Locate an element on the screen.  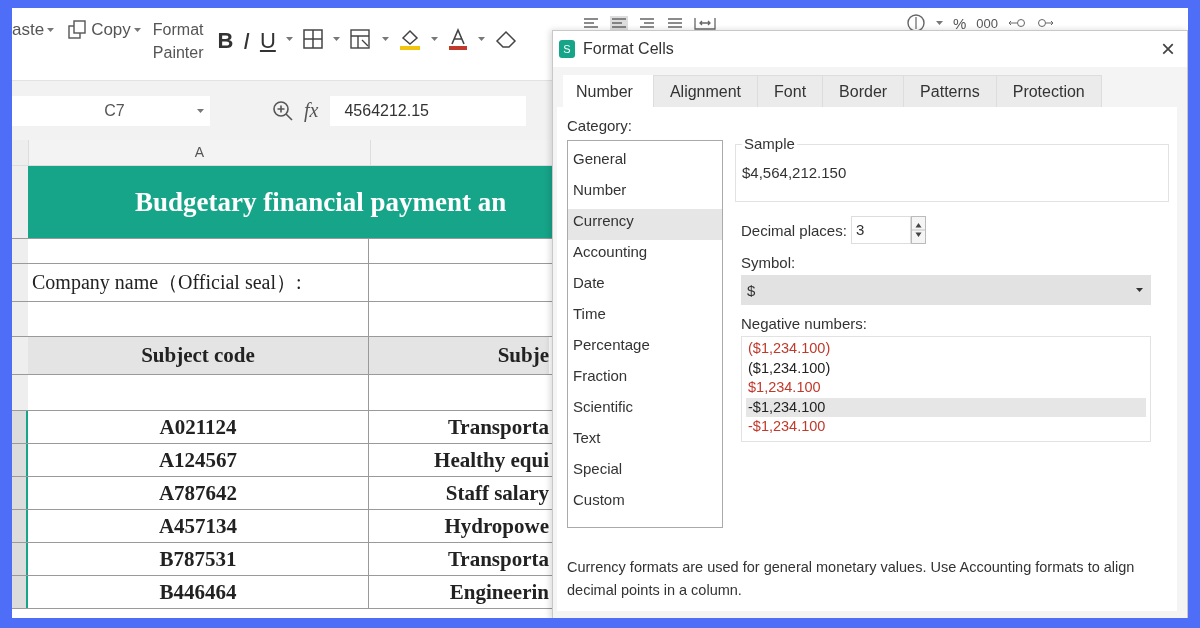
category-item: Accounting is located at coordinates (645, 255).